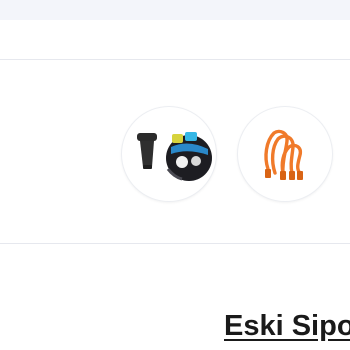  I want to click on divider-top, so click(175, 59).